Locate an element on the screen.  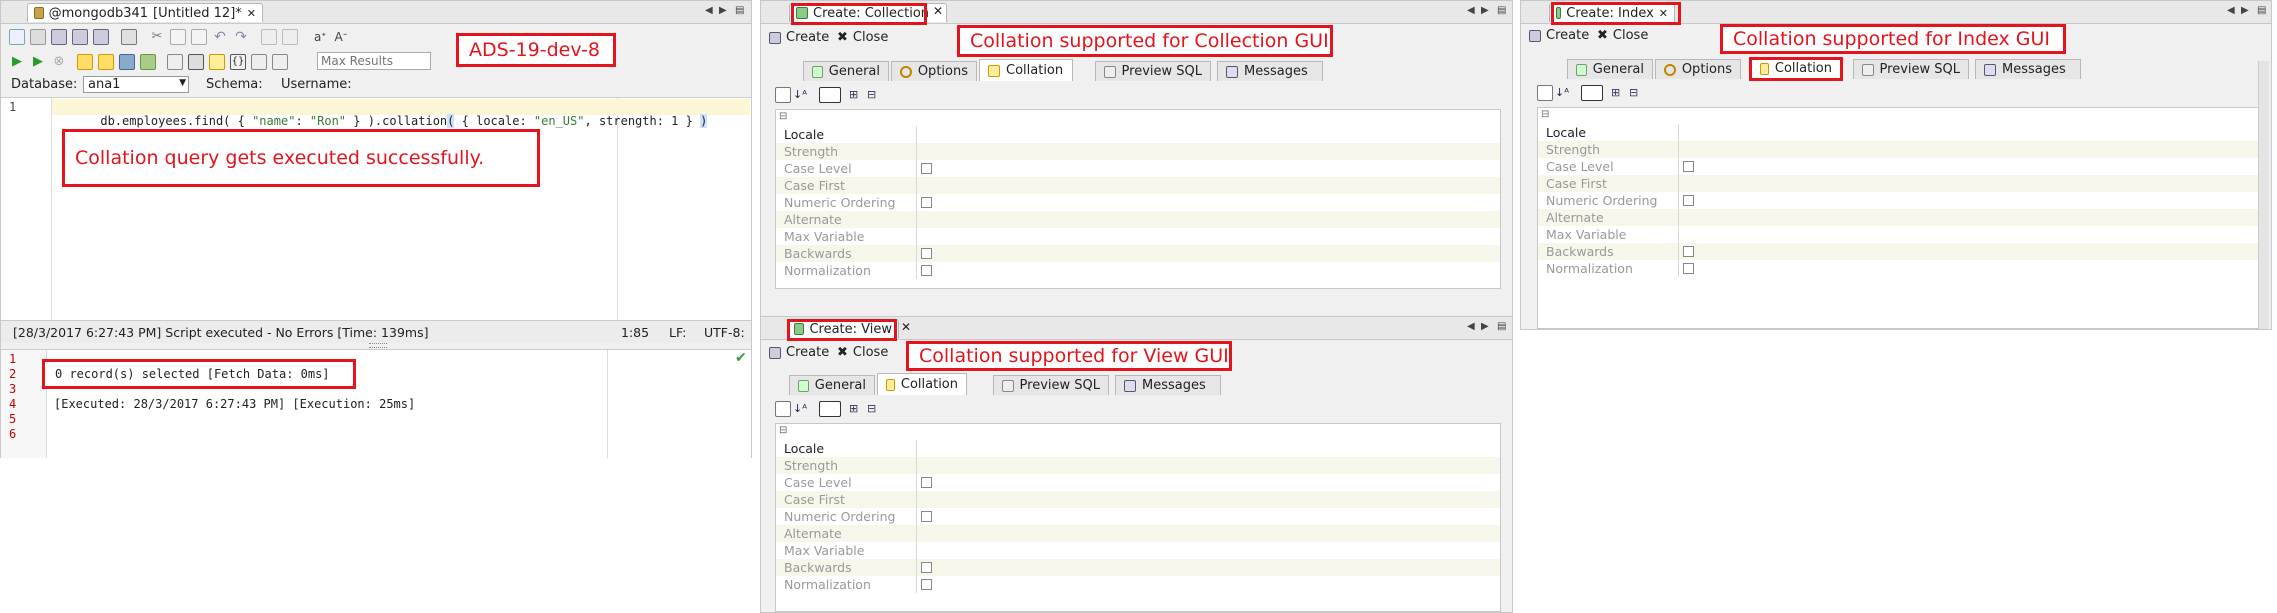
copy-icon is located at coordinates (178, 37).